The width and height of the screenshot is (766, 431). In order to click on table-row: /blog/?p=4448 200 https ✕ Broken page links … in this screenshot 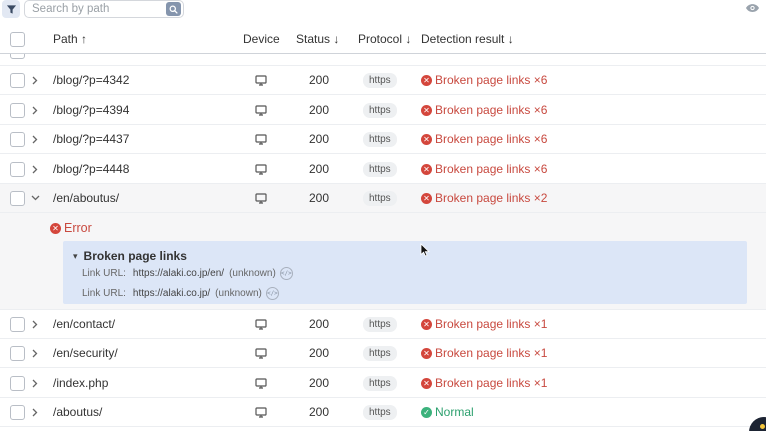, I will do `click(383, 169)`.